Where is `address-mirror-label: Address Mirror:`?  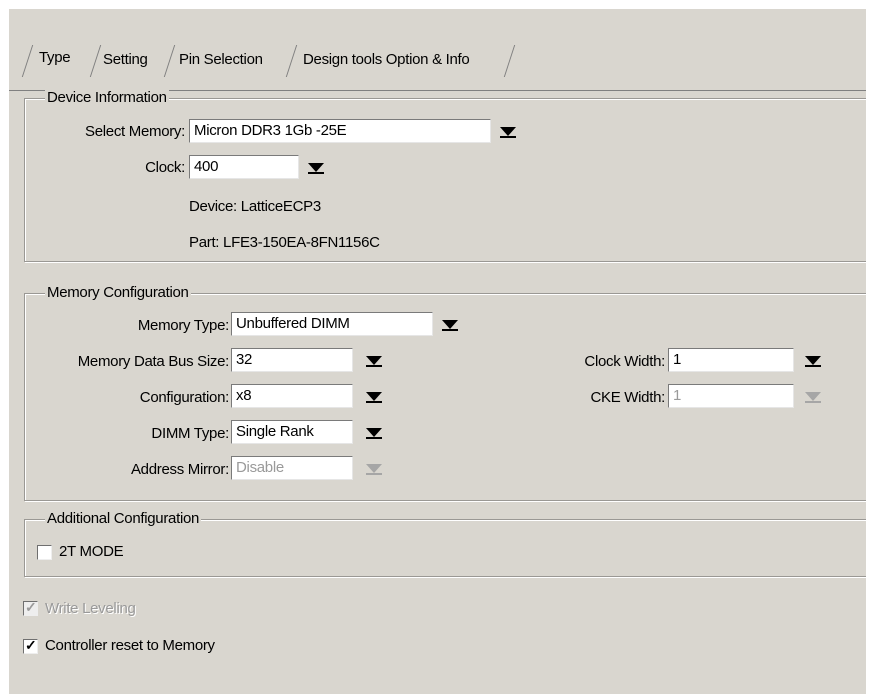
address-mirror-label: Address Mirror: is located at coordinates (179, 469).